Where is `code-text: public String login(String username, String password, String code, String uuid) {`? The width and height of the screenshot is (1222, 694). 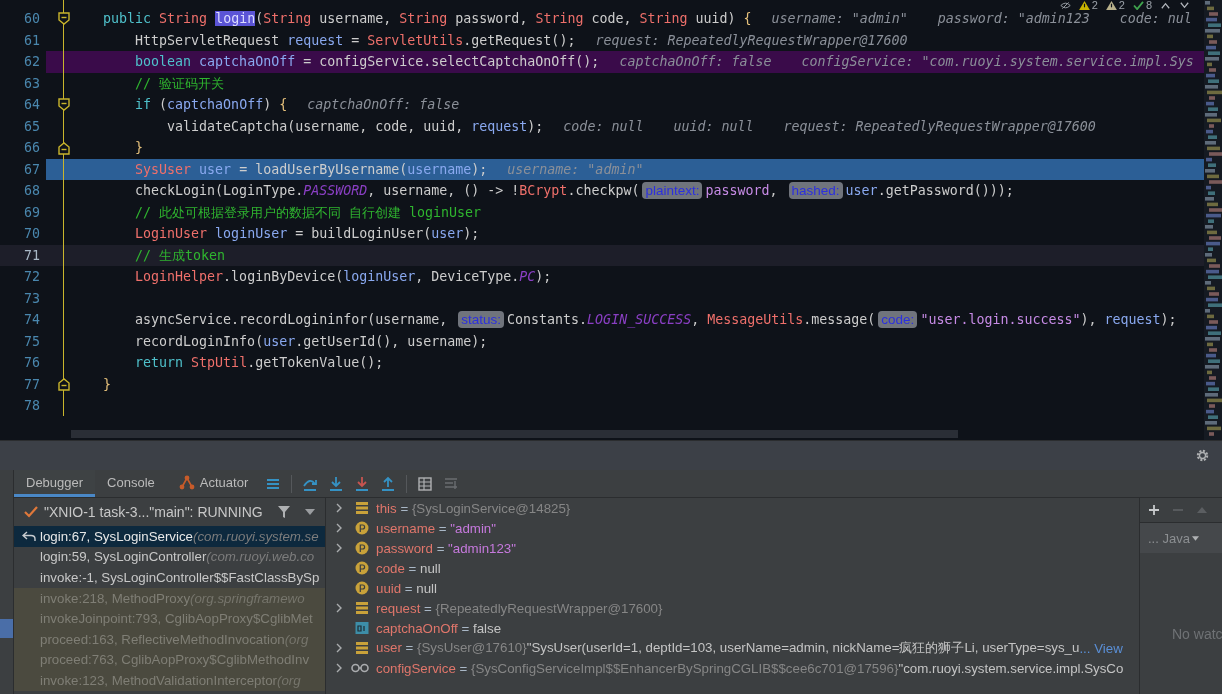
code-text: public String login(String username, String password, String code, String uuid) { is located at coordinates (427, 18).